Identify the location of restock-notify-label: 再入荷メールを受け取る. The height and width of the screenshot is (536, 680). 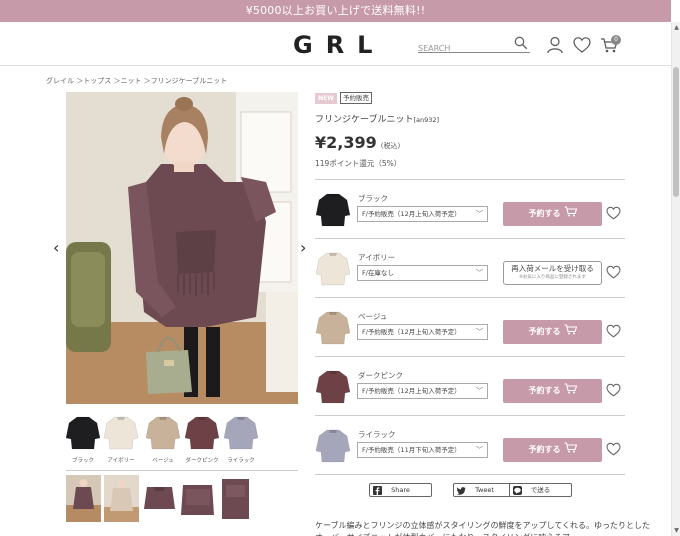
(552, 268).